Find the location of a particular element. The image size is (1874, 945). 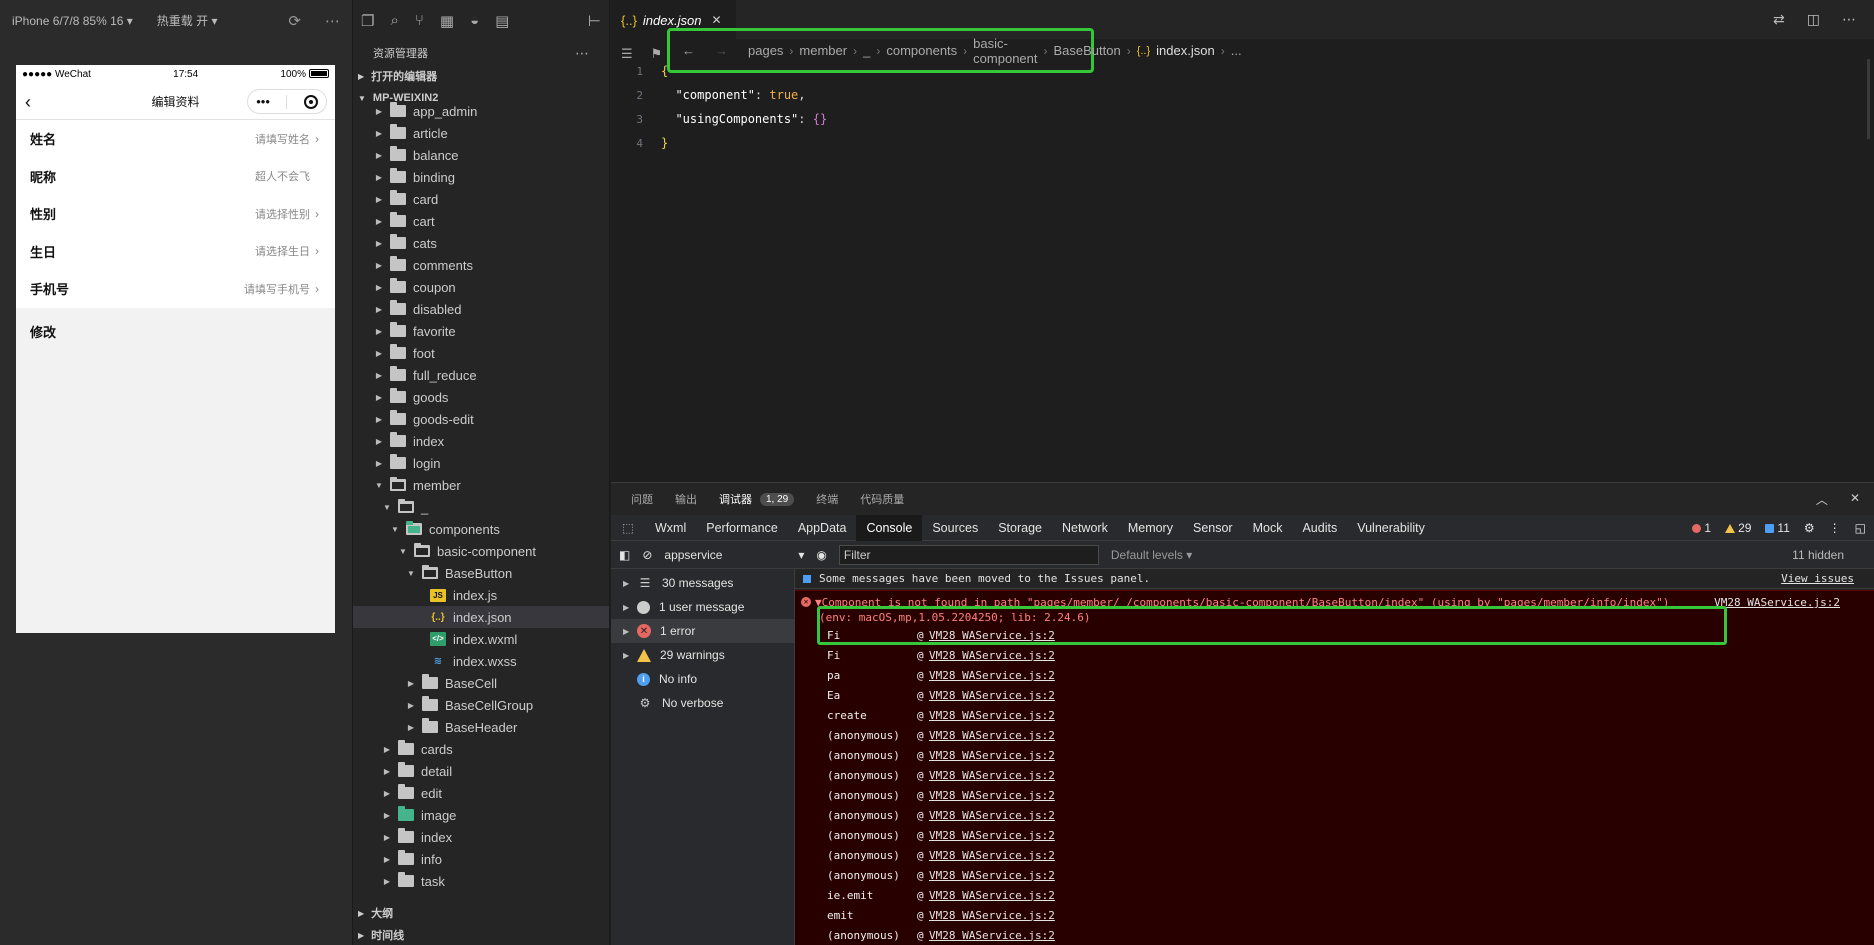

sidebar-toggle-icon: ◧ is located at coordinates (624, 555).